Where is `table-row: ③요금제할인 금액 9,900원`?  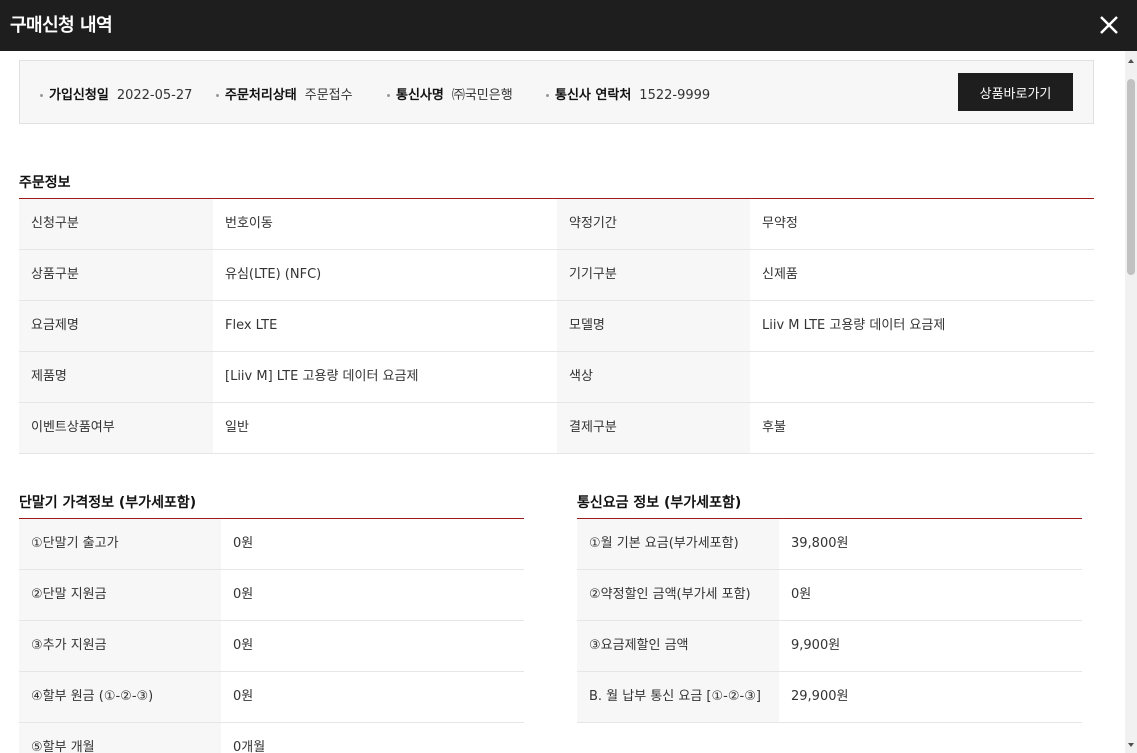 table-row: ③요금제할인 금액 9,900원 is located at coordinates (829, 646).